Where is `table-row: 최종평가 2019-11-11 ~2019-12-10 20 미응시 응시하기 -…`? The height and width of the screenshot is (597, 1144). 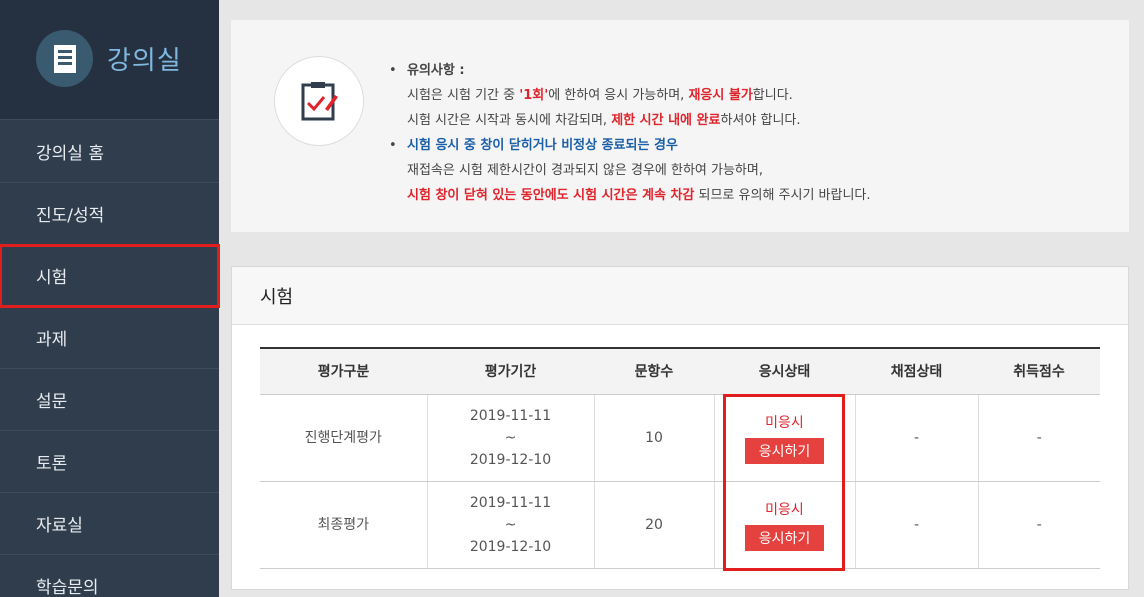 table-row: 최종평가 2019-11-11 ~2019-12-10 20 미응시 응시하기 -… is located at coordinates (680, 525).